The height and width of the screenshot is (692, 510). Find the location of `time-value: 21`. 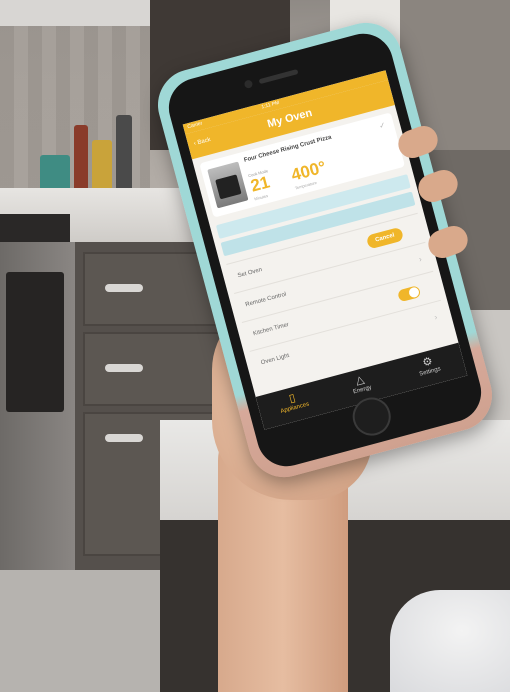

time-value: 21 is located at coordinates (260, 184).